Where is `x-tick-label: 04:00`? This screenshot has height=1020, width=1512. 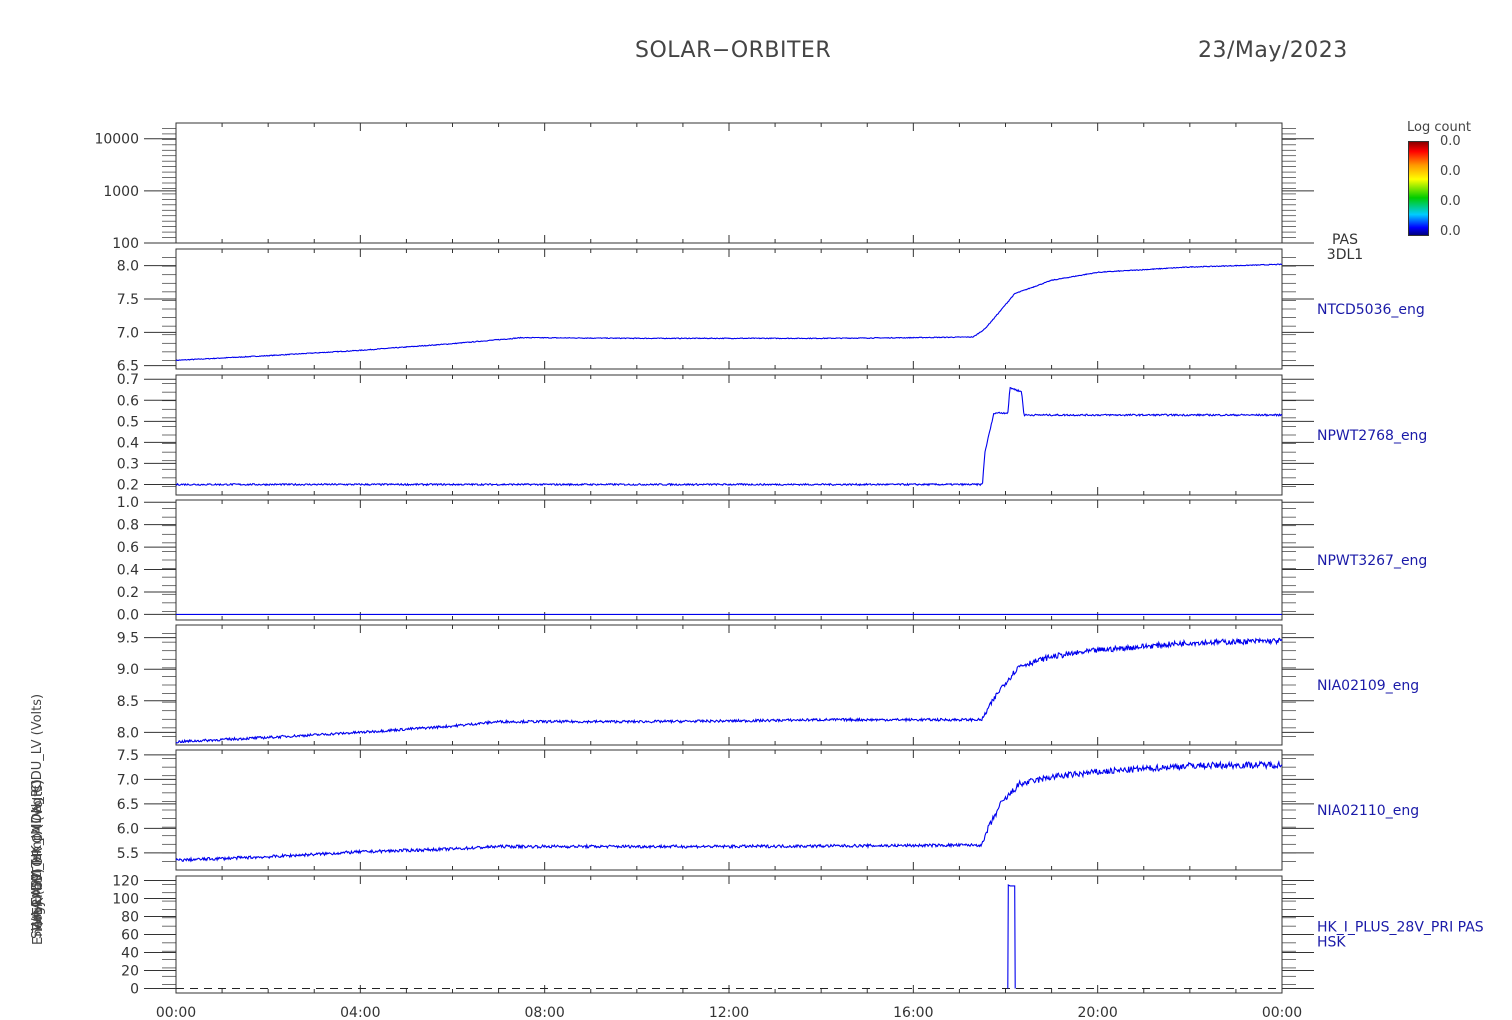 x-tick-label: 04:00 is located at coordinates (360, 1012).